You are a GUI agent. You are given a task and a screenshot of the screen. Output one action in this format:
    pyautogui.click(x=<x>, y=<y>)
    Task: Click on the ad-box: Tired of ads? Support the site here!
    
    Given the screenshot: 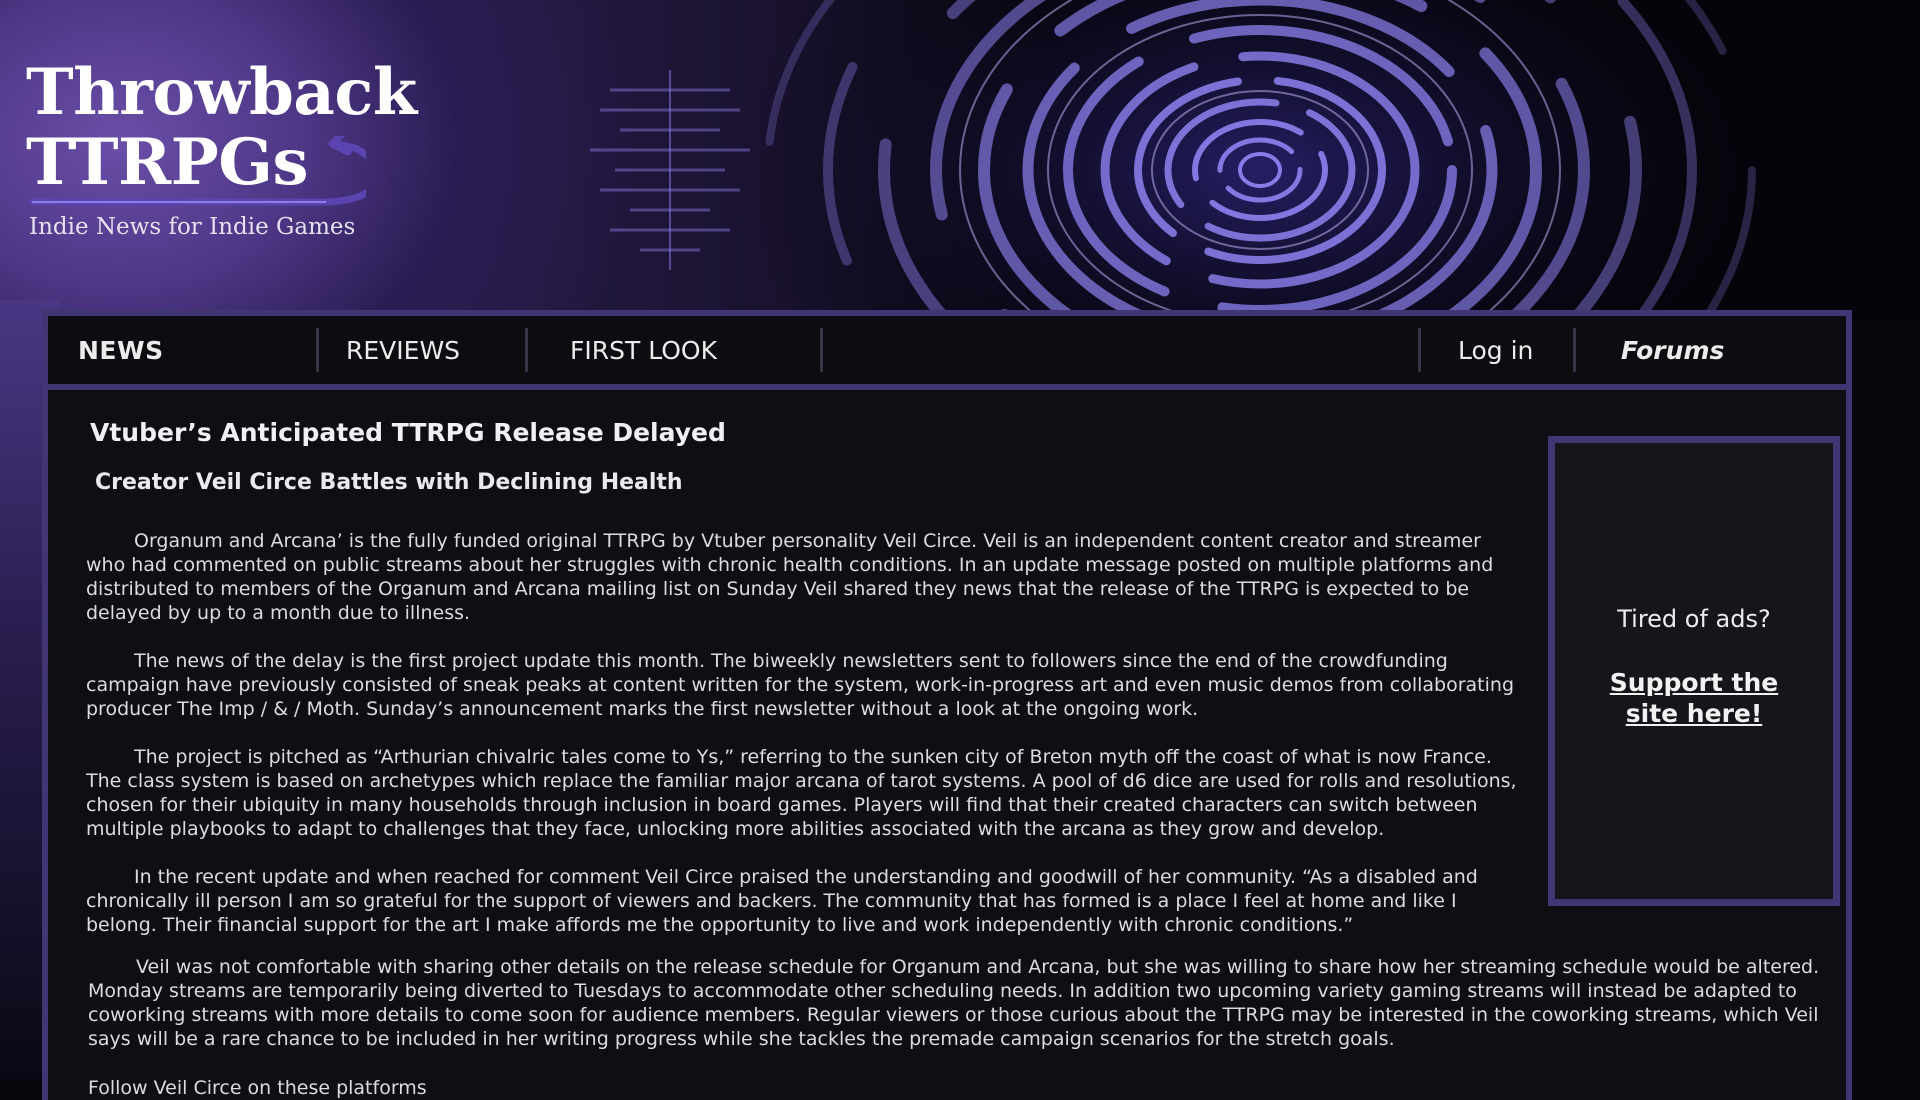 What is the action you would take?
    pyautogui.click(x=1694, y=671)
    